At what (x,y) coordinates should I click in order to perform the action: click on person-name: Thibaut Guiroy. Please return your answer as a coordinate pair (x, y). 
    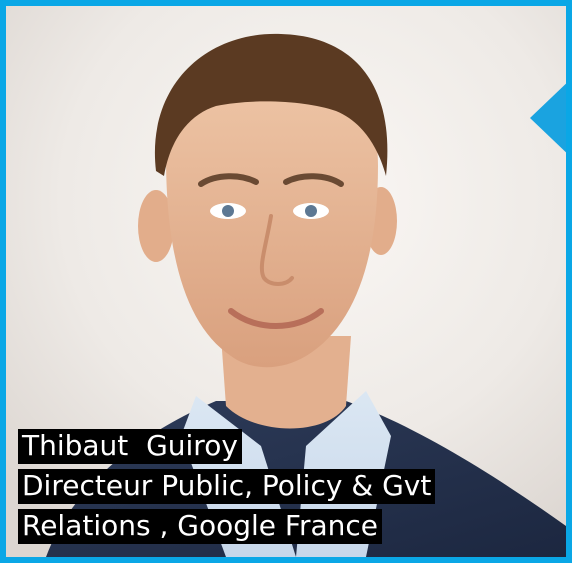
    Looking at the image, I should click on (130, 446).